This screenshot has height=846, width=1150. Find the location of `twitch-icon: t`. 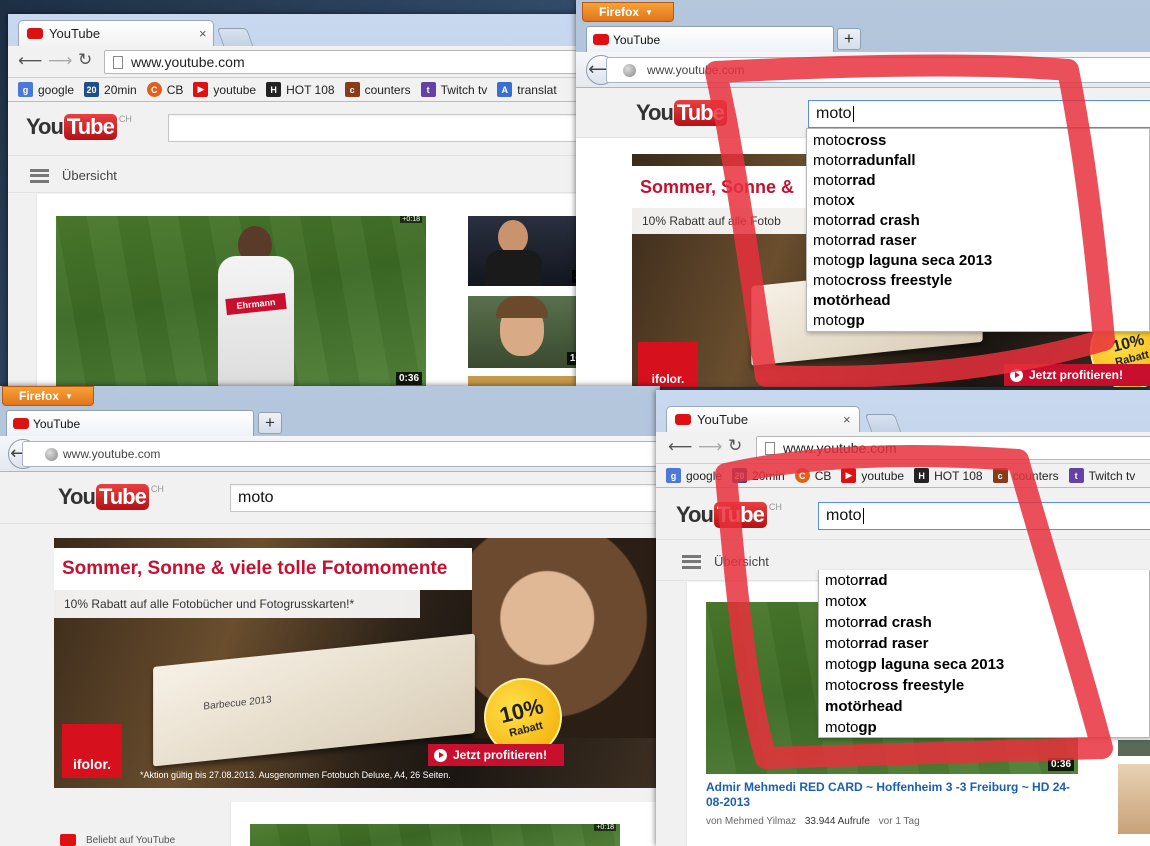

twitch-icon: t is located at coordinates (428, 89).